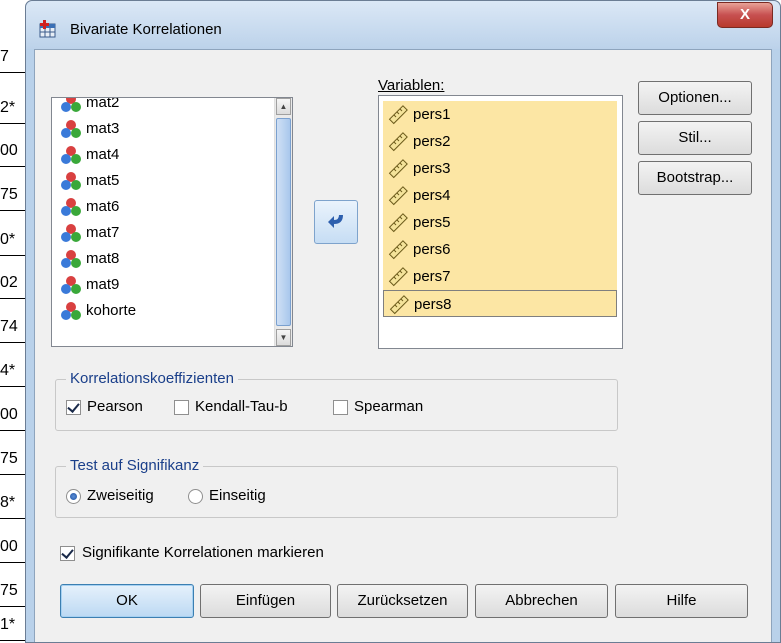 The height and width of the screenshot is (643, 781). What do you see at coordinates (283, 106) in the screenshot?
I see `scroll-up-button: ▲` at bounding box center [283, 106].